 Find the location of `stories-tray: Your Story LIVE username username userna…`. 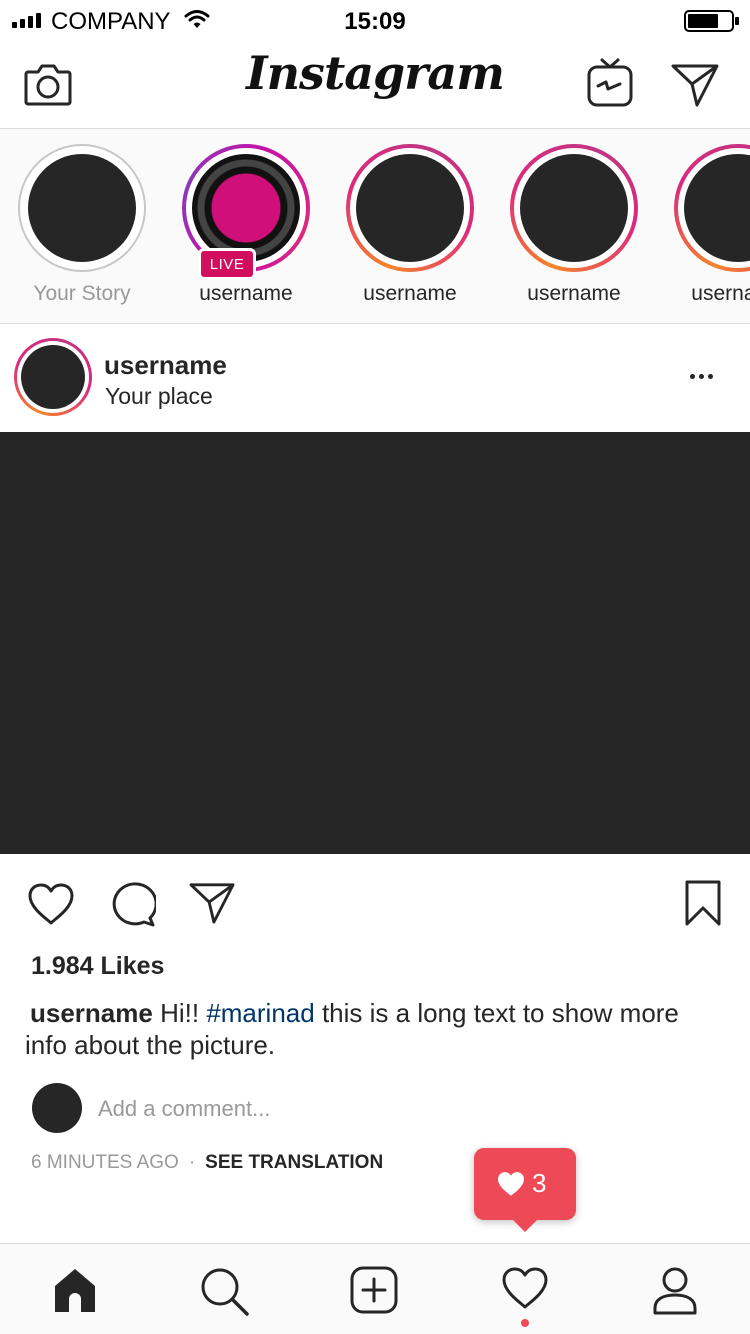

stories-tray: Your Story LIVE username username userna… is located at coordinates (375, 226).